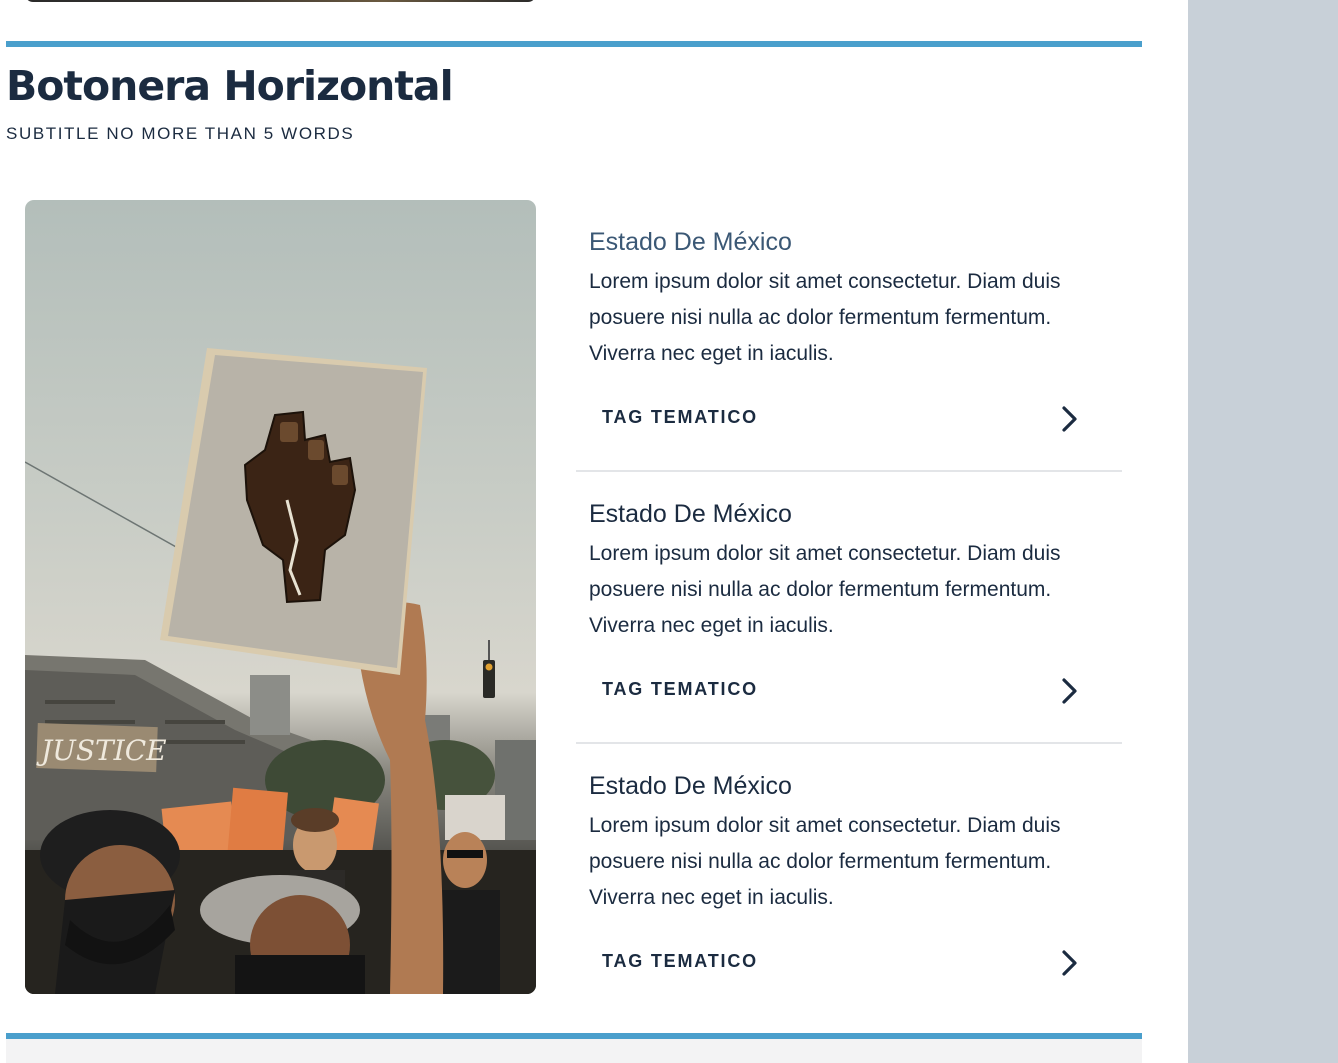 The image size is (1338, 1063). I want to click on section-top-rule, so click(574, 44).